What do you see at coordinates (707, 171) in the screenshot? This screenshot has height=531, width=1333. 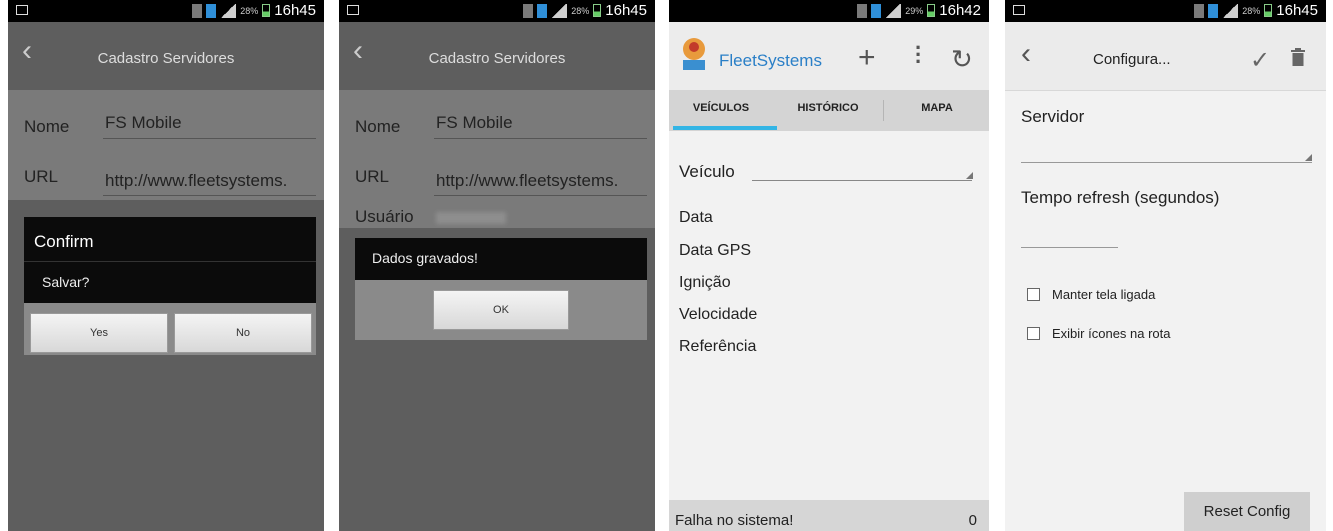 I see `veiculo-label: Veículo` at bounding box center [707, 171].